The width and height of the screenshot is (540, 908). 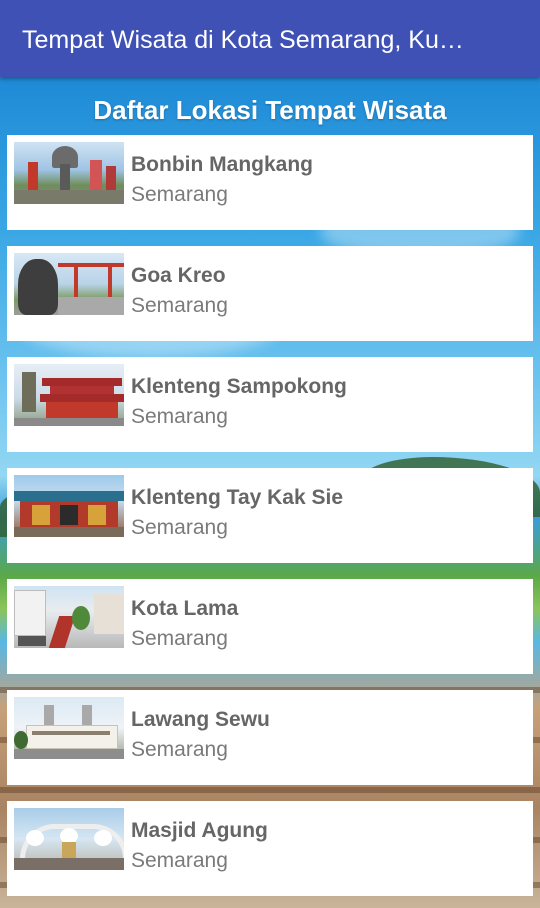 I want to click on item-name: Bonbin Mangkang, so click(x=222, y=164).